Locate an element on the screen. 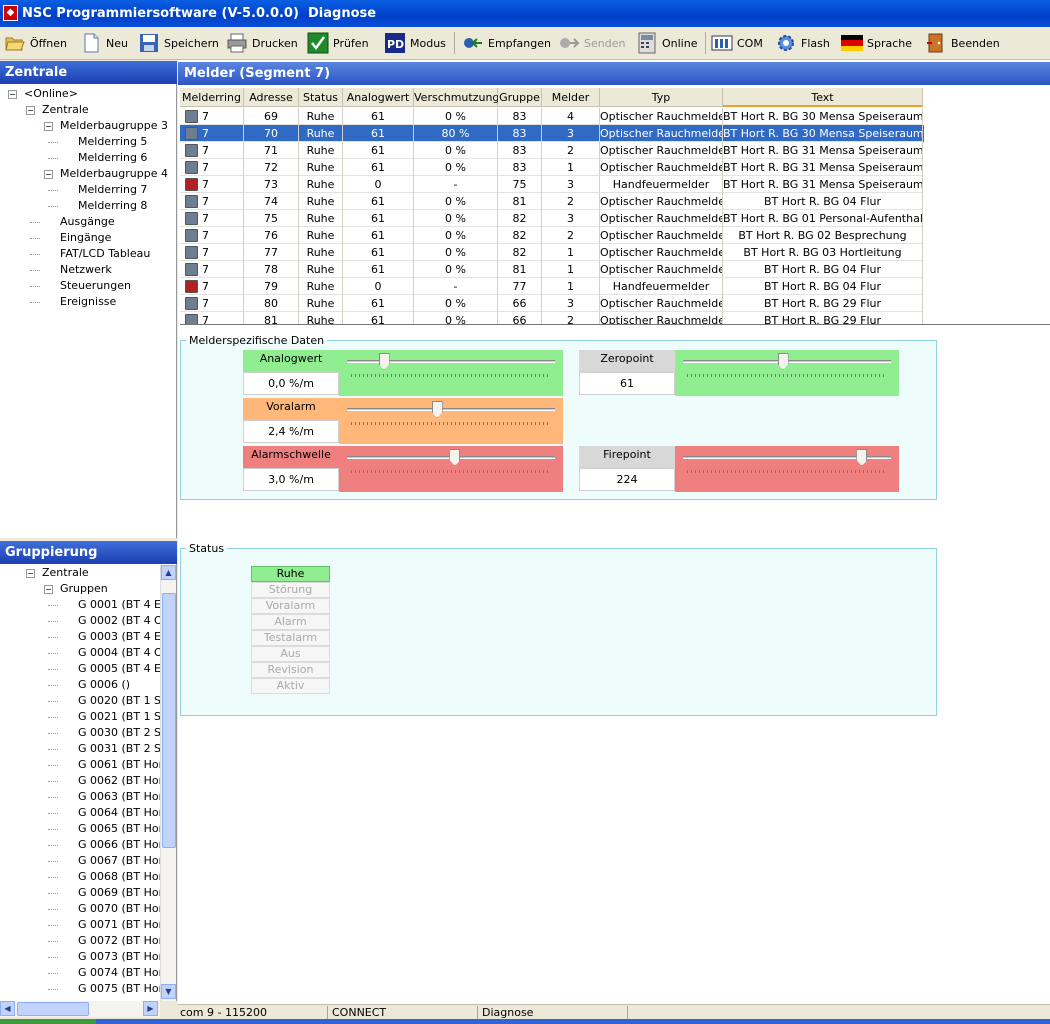 The height and width of the screenshot is (1024, 1050). table-cell: 71 is located at coordinates (271, 150).